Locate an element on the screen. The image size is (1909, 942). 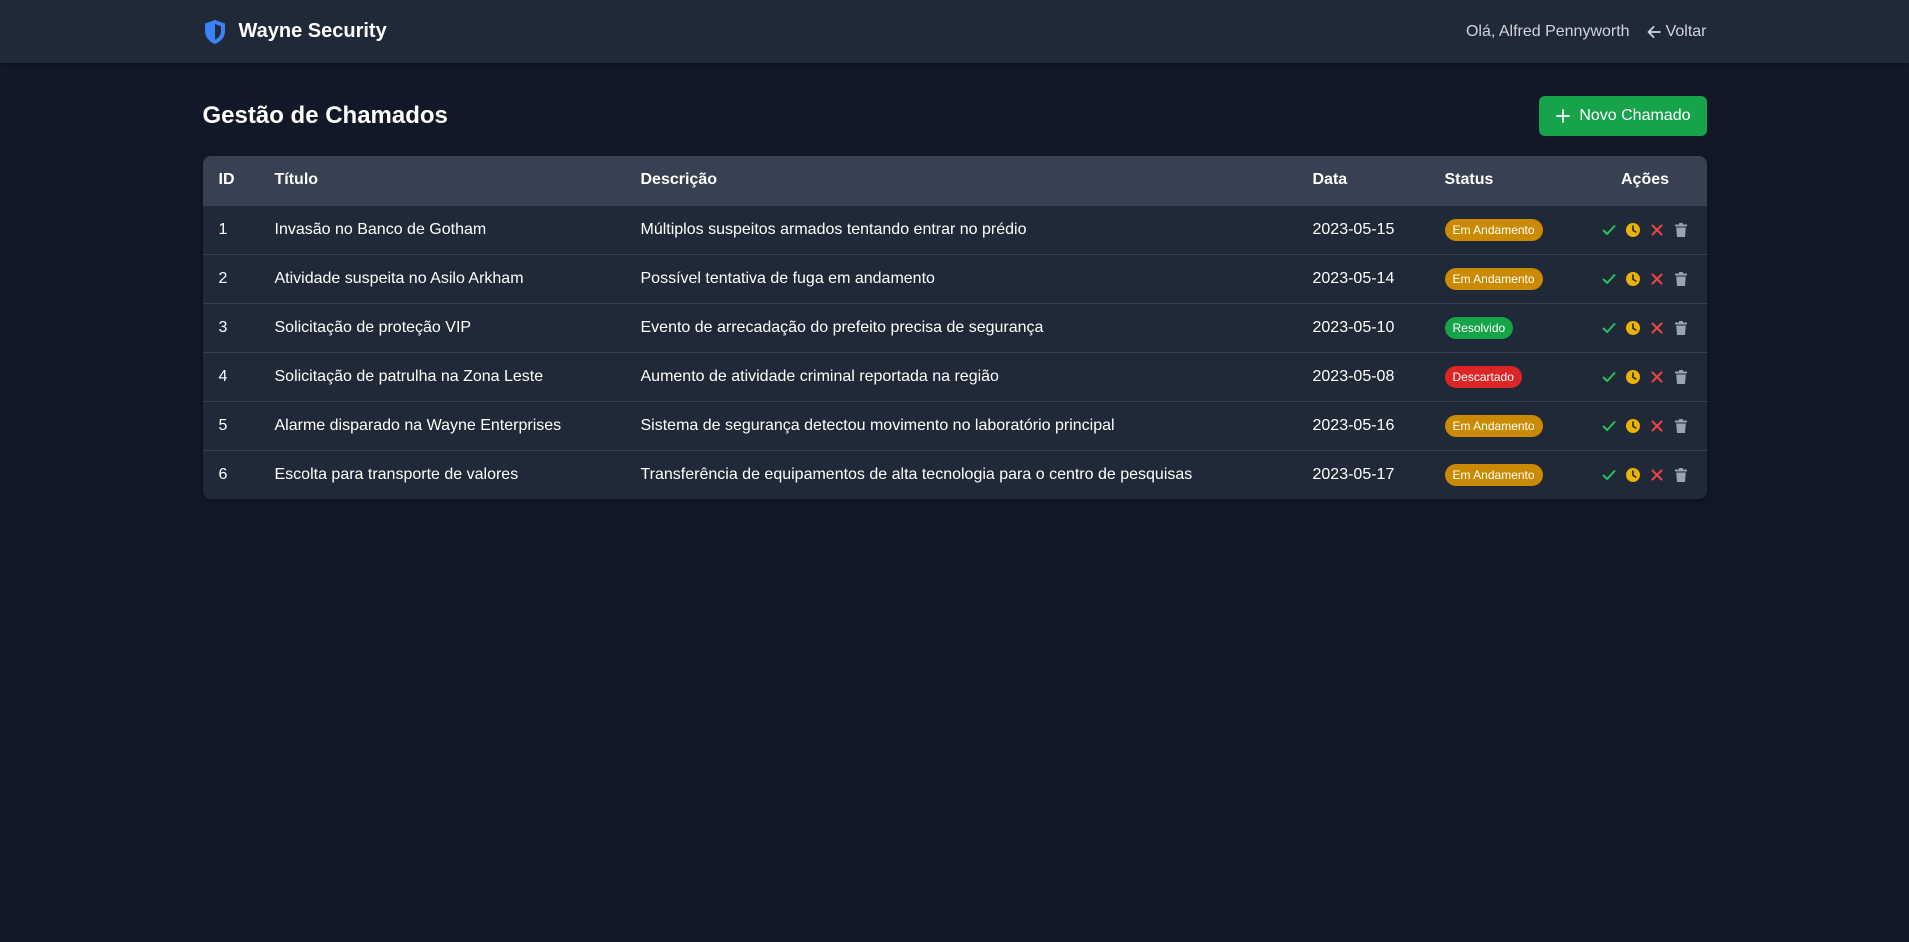
cell-id: 5 is located at coordinates (223, 425).